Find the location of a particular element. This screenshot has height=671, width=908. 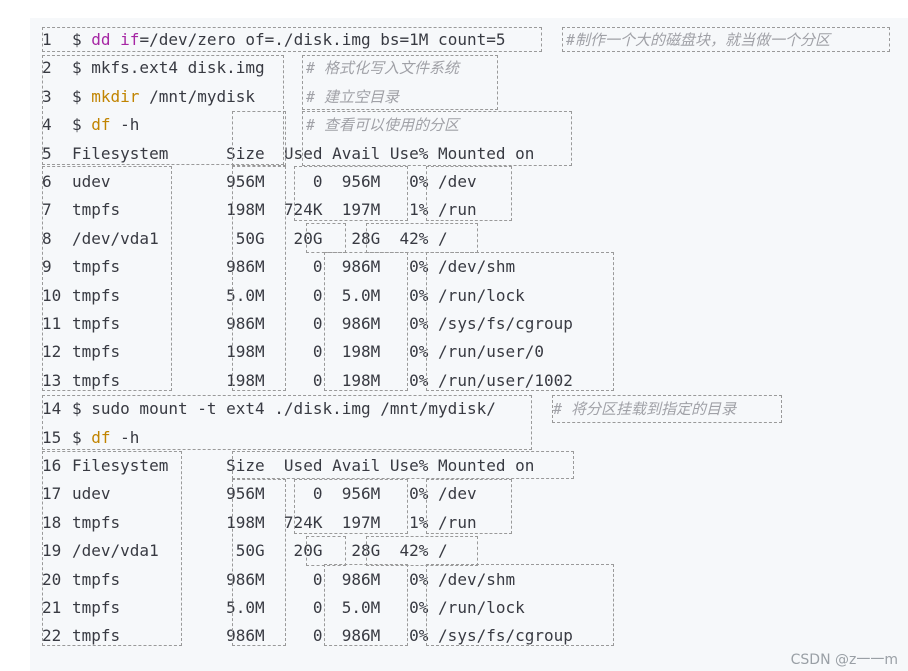

code-token: /mnt/mydisk is located at coordinates (197, 96).